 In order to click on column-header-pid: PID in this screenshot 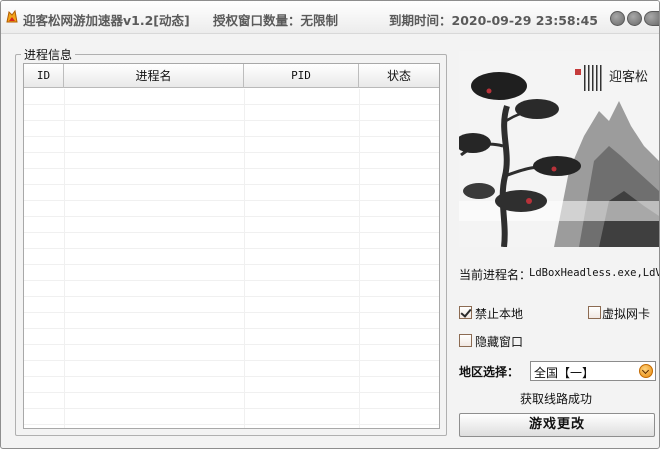, I will do `click(301, 76)`.